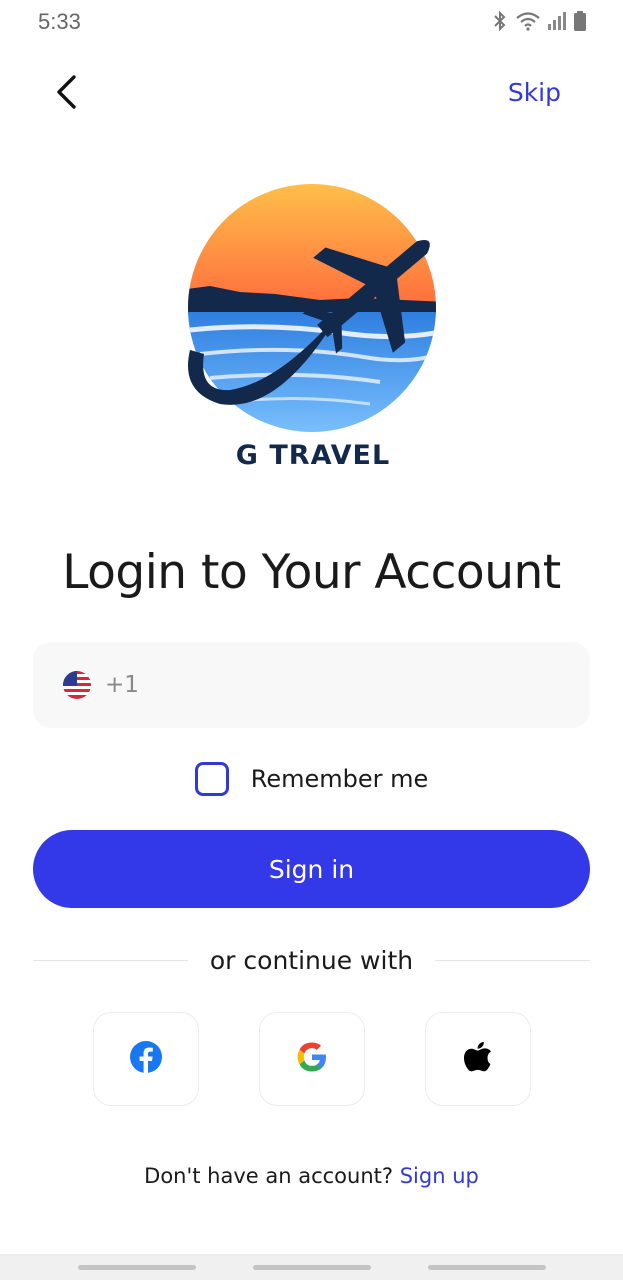 The height and width of the screenshot is (1280, 623). I want to click on divider-line-left, so click(110, 960).